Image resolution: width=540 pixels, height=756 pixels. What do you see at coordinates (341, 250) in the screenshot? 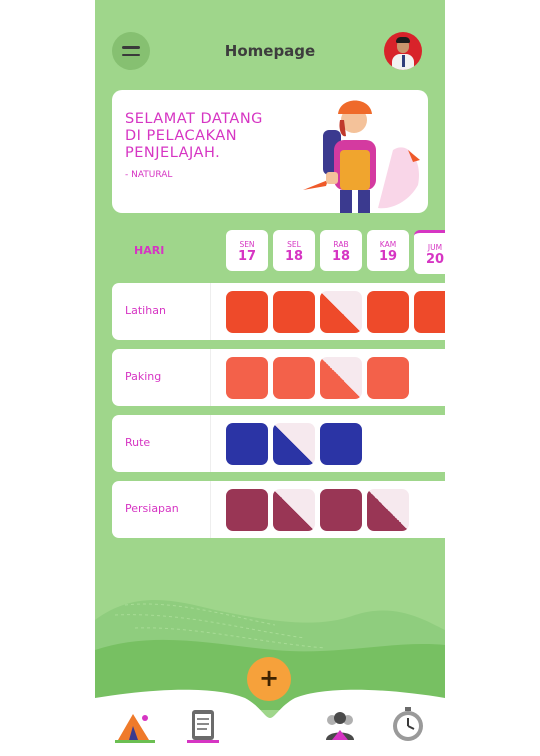
I see `day-chip-wed: RAB 18` at bounding box center [341, 250].